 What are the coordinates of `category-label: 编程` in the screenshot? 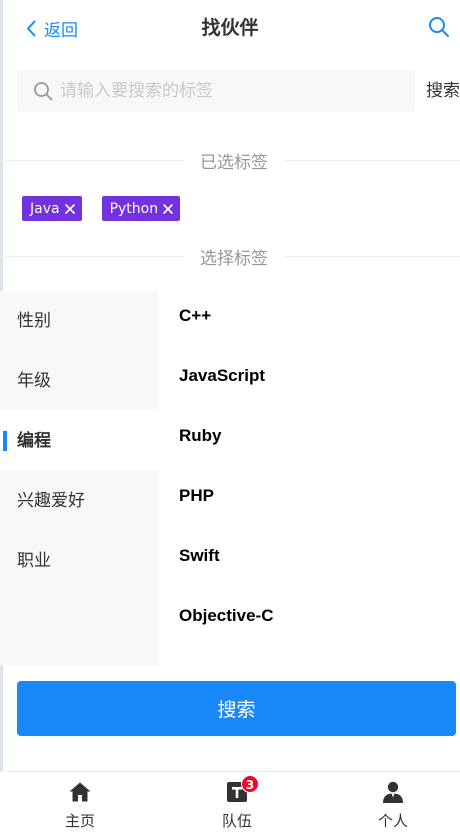 It's located at (34, 441).